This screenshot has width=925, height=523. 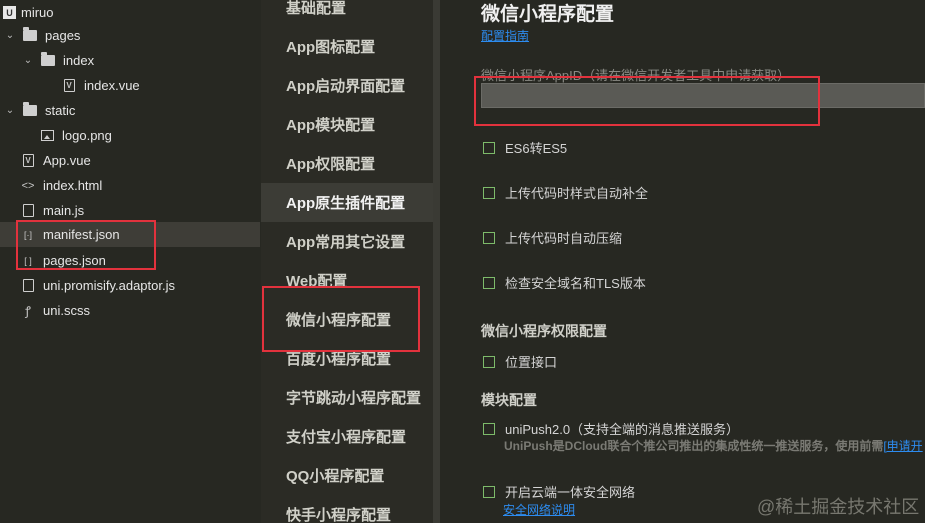 What do you see at coordinates (81, 234) in the screenshot?
I see `tree-item-label: manifest.json` at bounding box center [81, 234].